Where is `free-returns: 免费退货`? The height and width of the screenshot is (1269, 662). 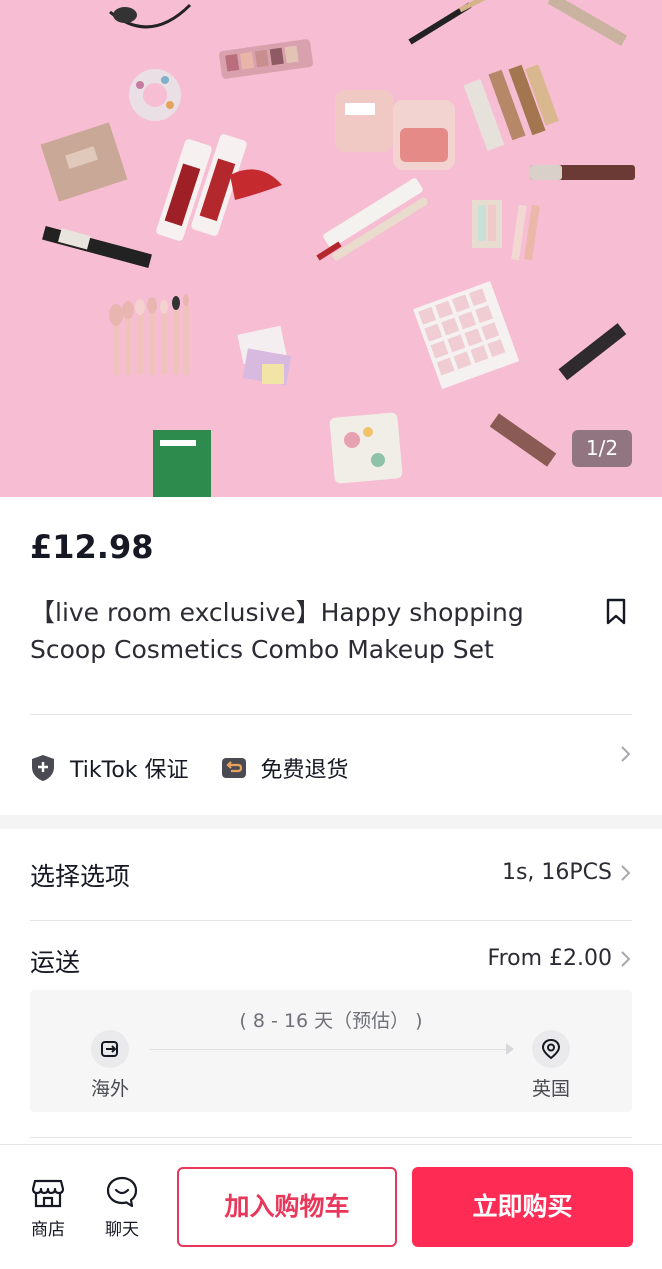 free-returns: 免费退货 is located at coordinates (285, 768).